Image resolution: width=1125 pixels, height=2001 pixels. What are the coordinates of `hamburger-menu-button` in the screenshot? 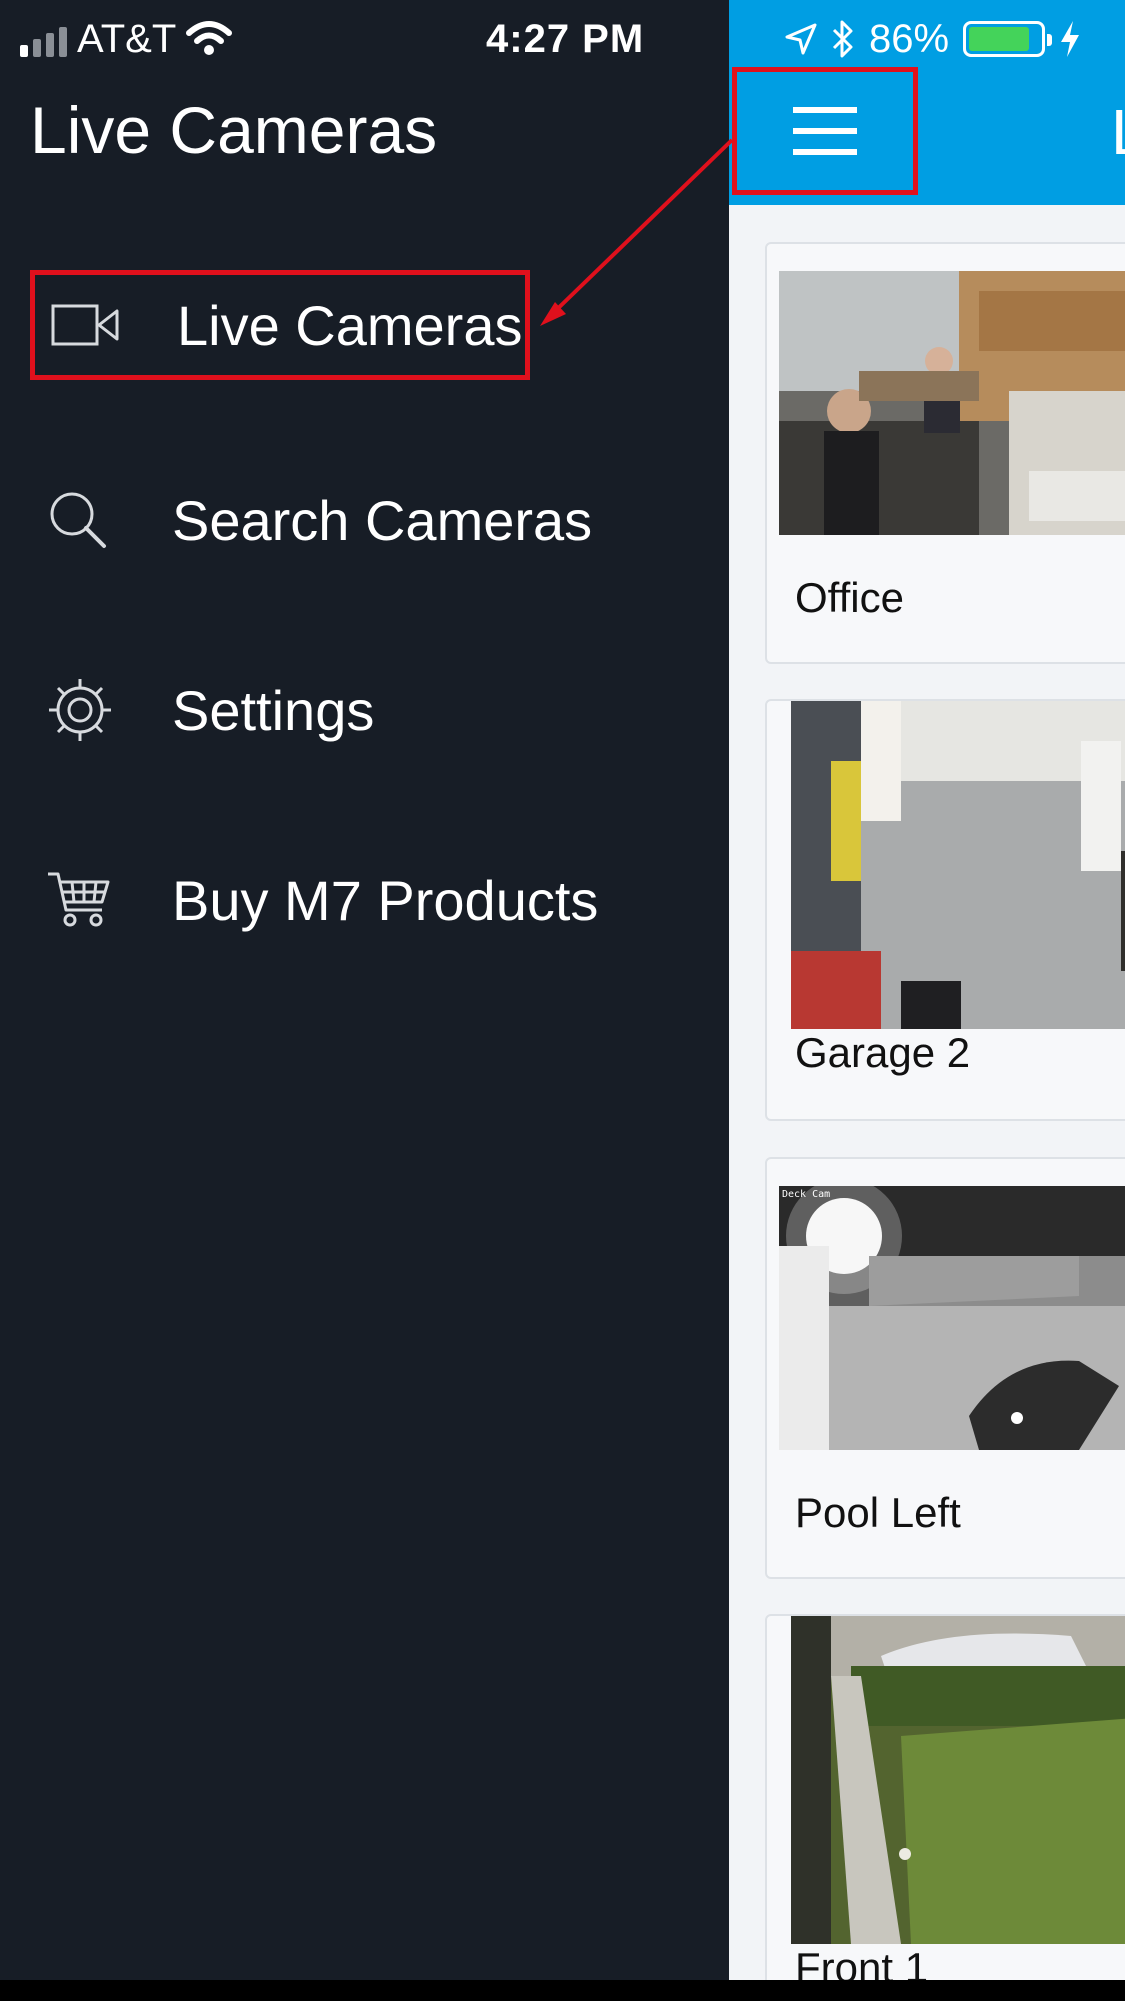 It's located at (825, 131).